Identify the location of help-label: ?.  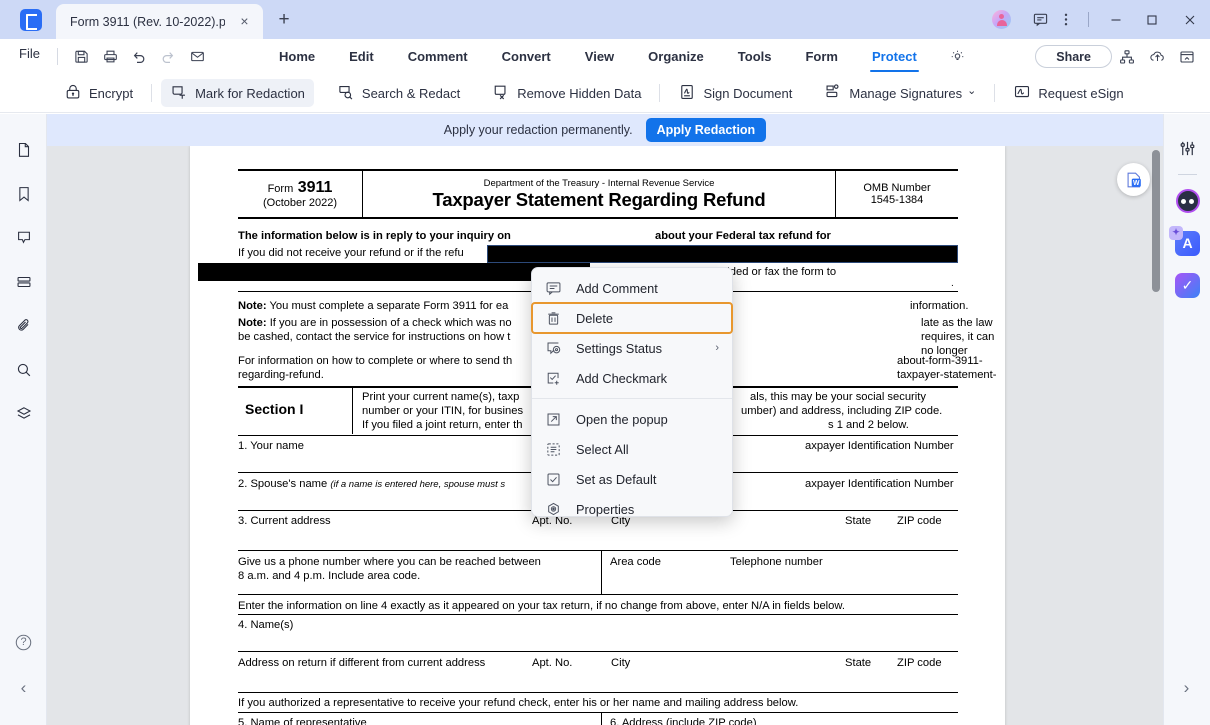
(23, 642).